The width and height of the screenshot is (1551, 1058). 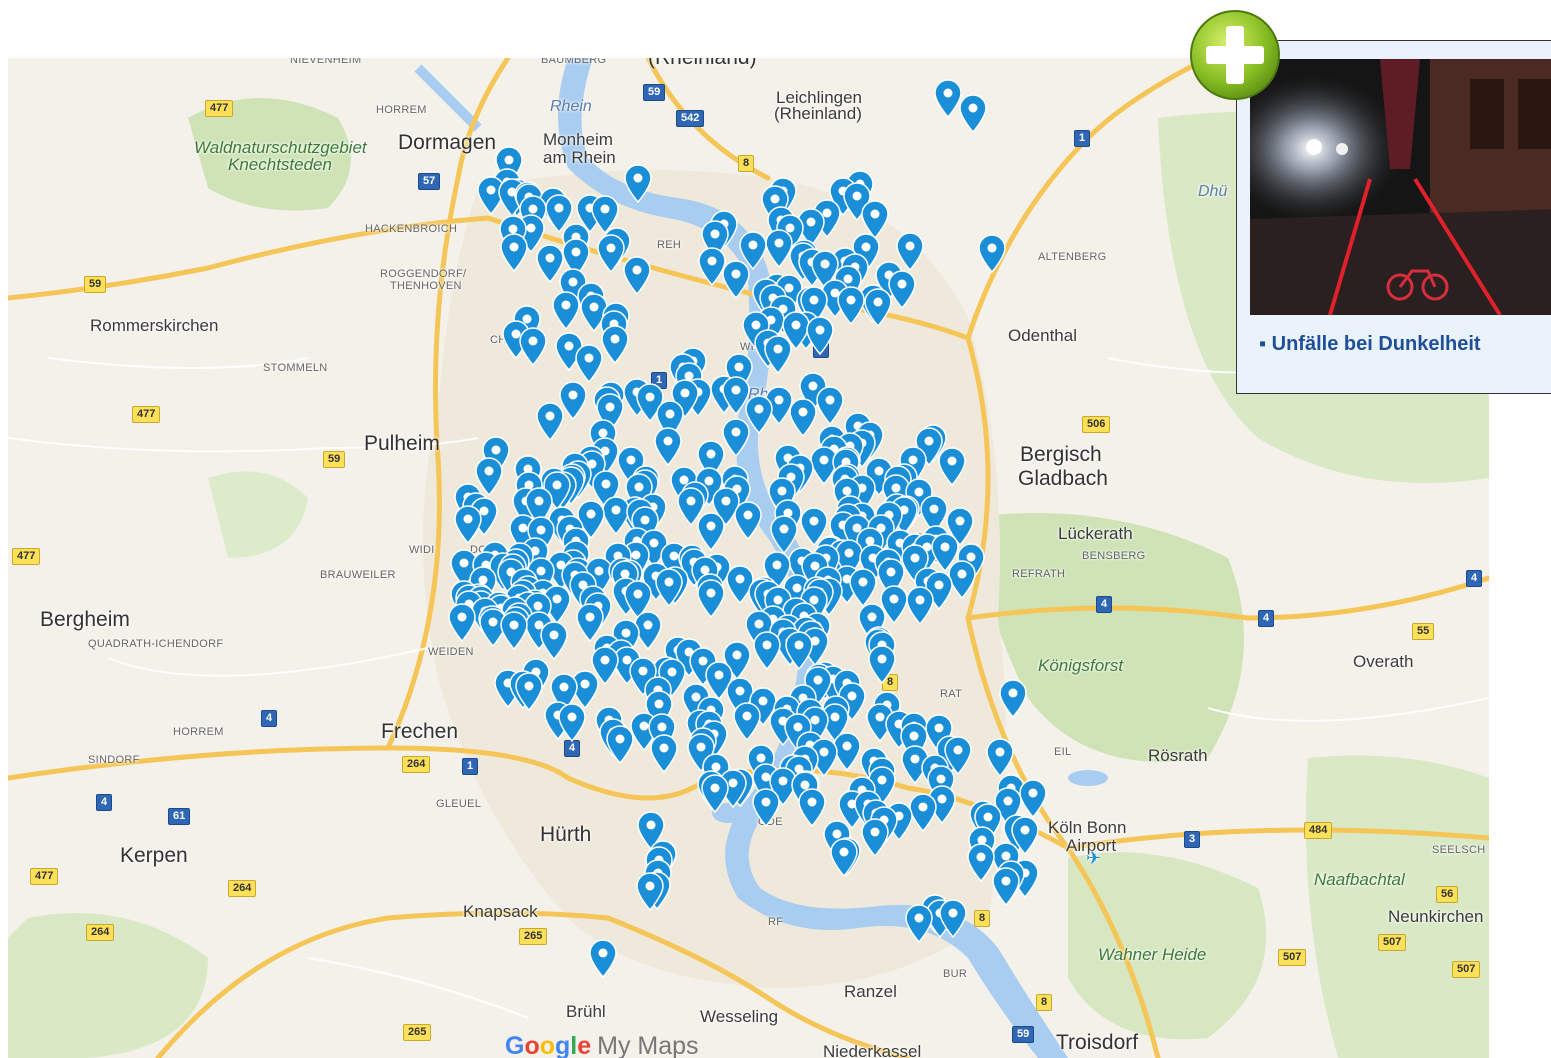 What do you see at coordinates (690, 118) in the screenshot?
I see `road-shield: 542` at bounding box center [690, 118].